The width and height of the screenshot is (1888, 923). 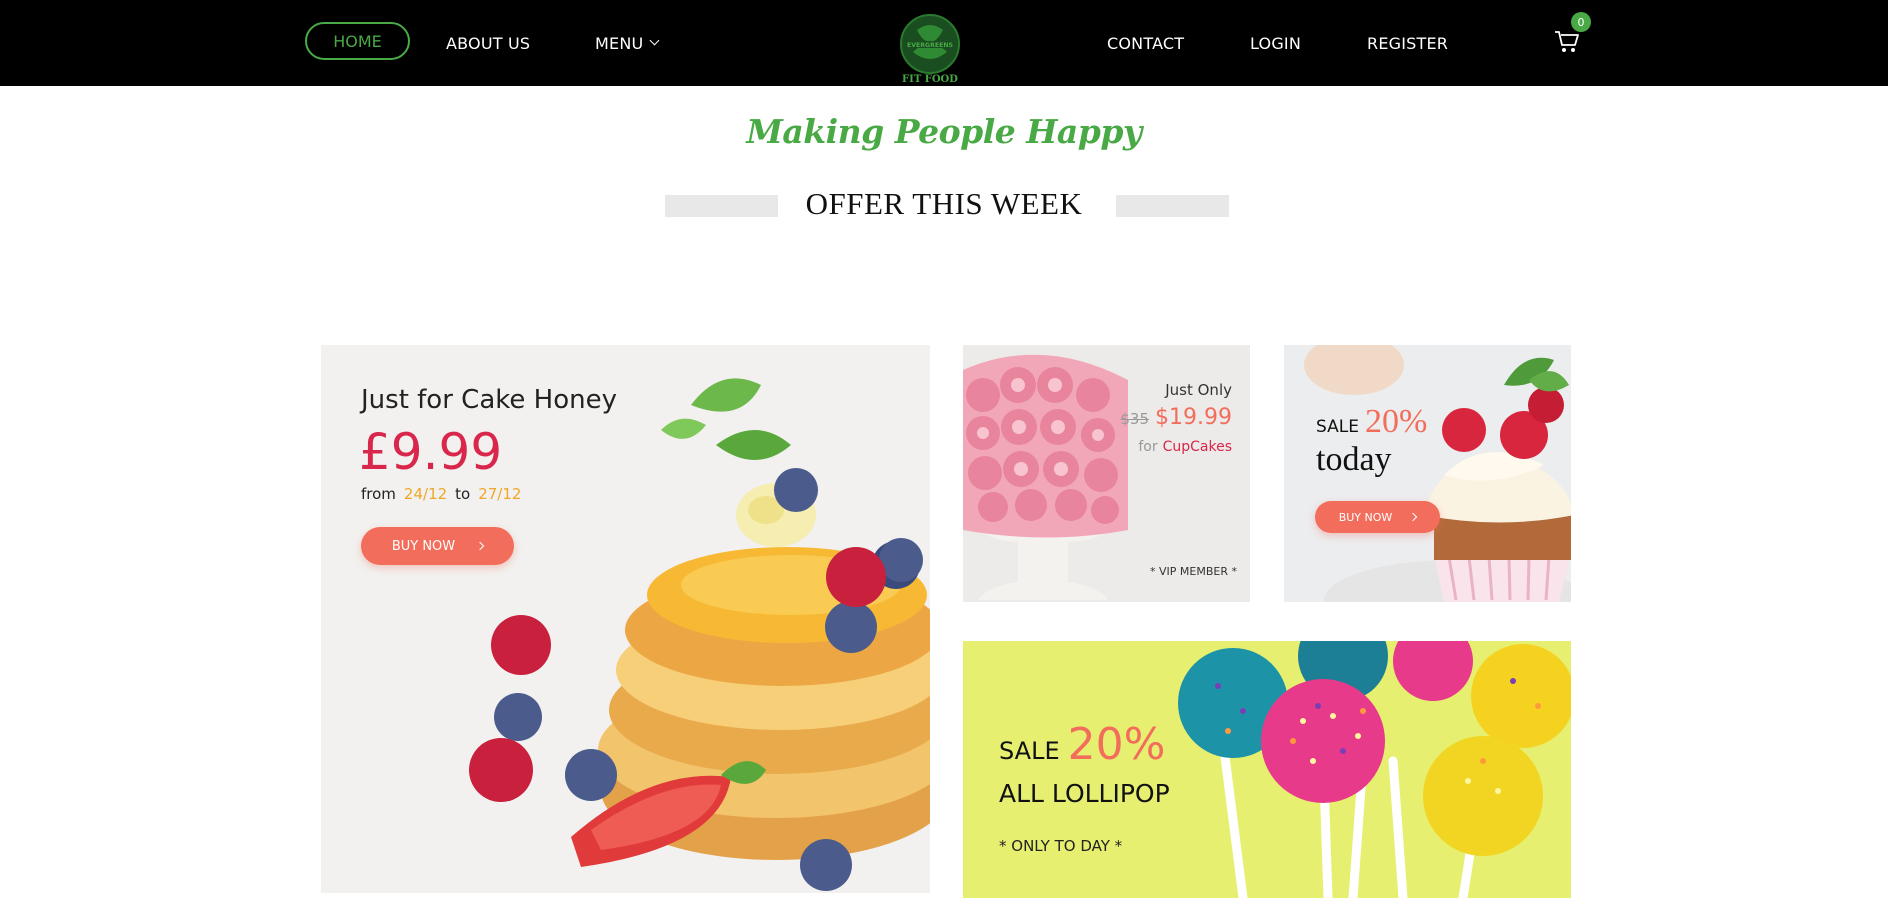 What do you see at coordinates (1396, 421) in the screenshot?
I see `sale-percent: 20%` at bounding box center [1396, 421].